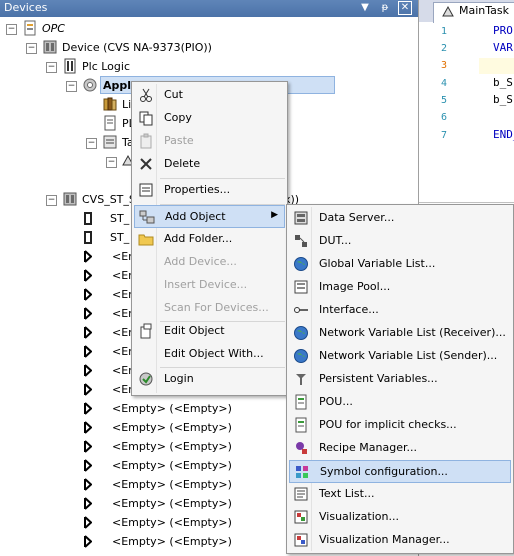 This screenshot has height=556, width=514. Describe the element at coordinates (209, 66) in the screenshot. I see `tree-node-plc-logic: − Plc Logic` at that location.